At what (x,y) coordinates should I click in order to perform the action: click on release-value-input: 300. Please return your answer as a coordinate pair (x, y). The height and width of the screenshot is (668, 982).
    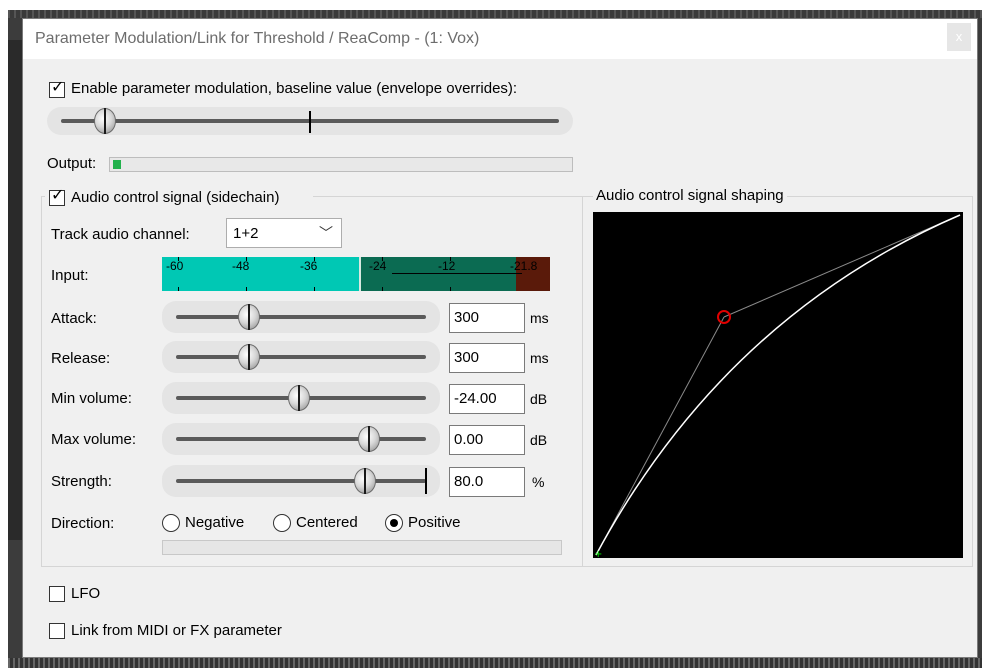
    Looking at the image, I should click on (487, 358).